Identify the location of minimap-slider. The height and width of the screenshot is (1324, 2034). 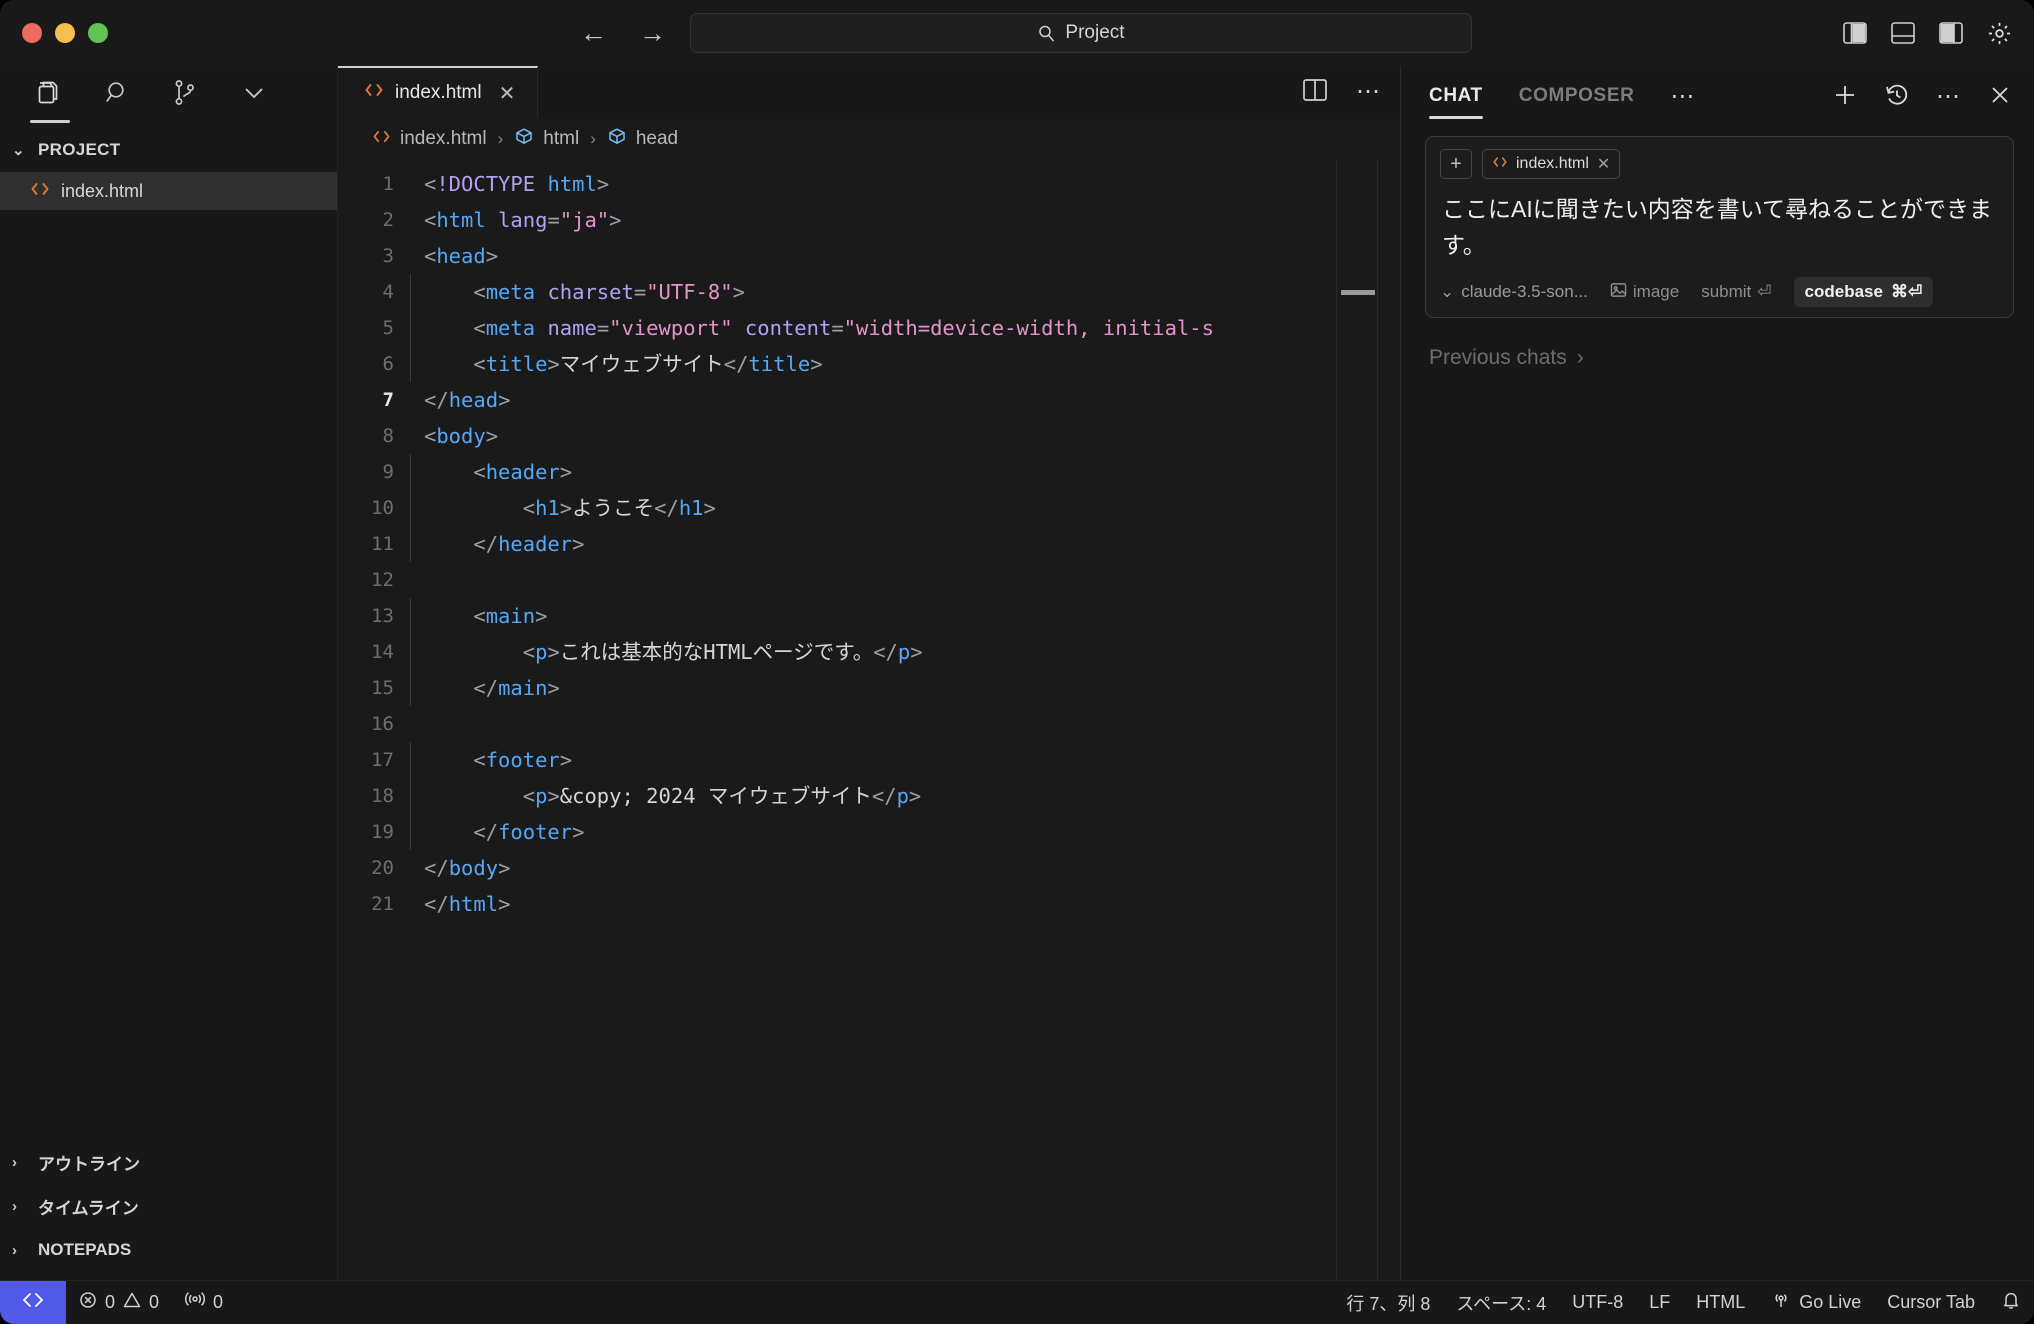
(1358, 292).